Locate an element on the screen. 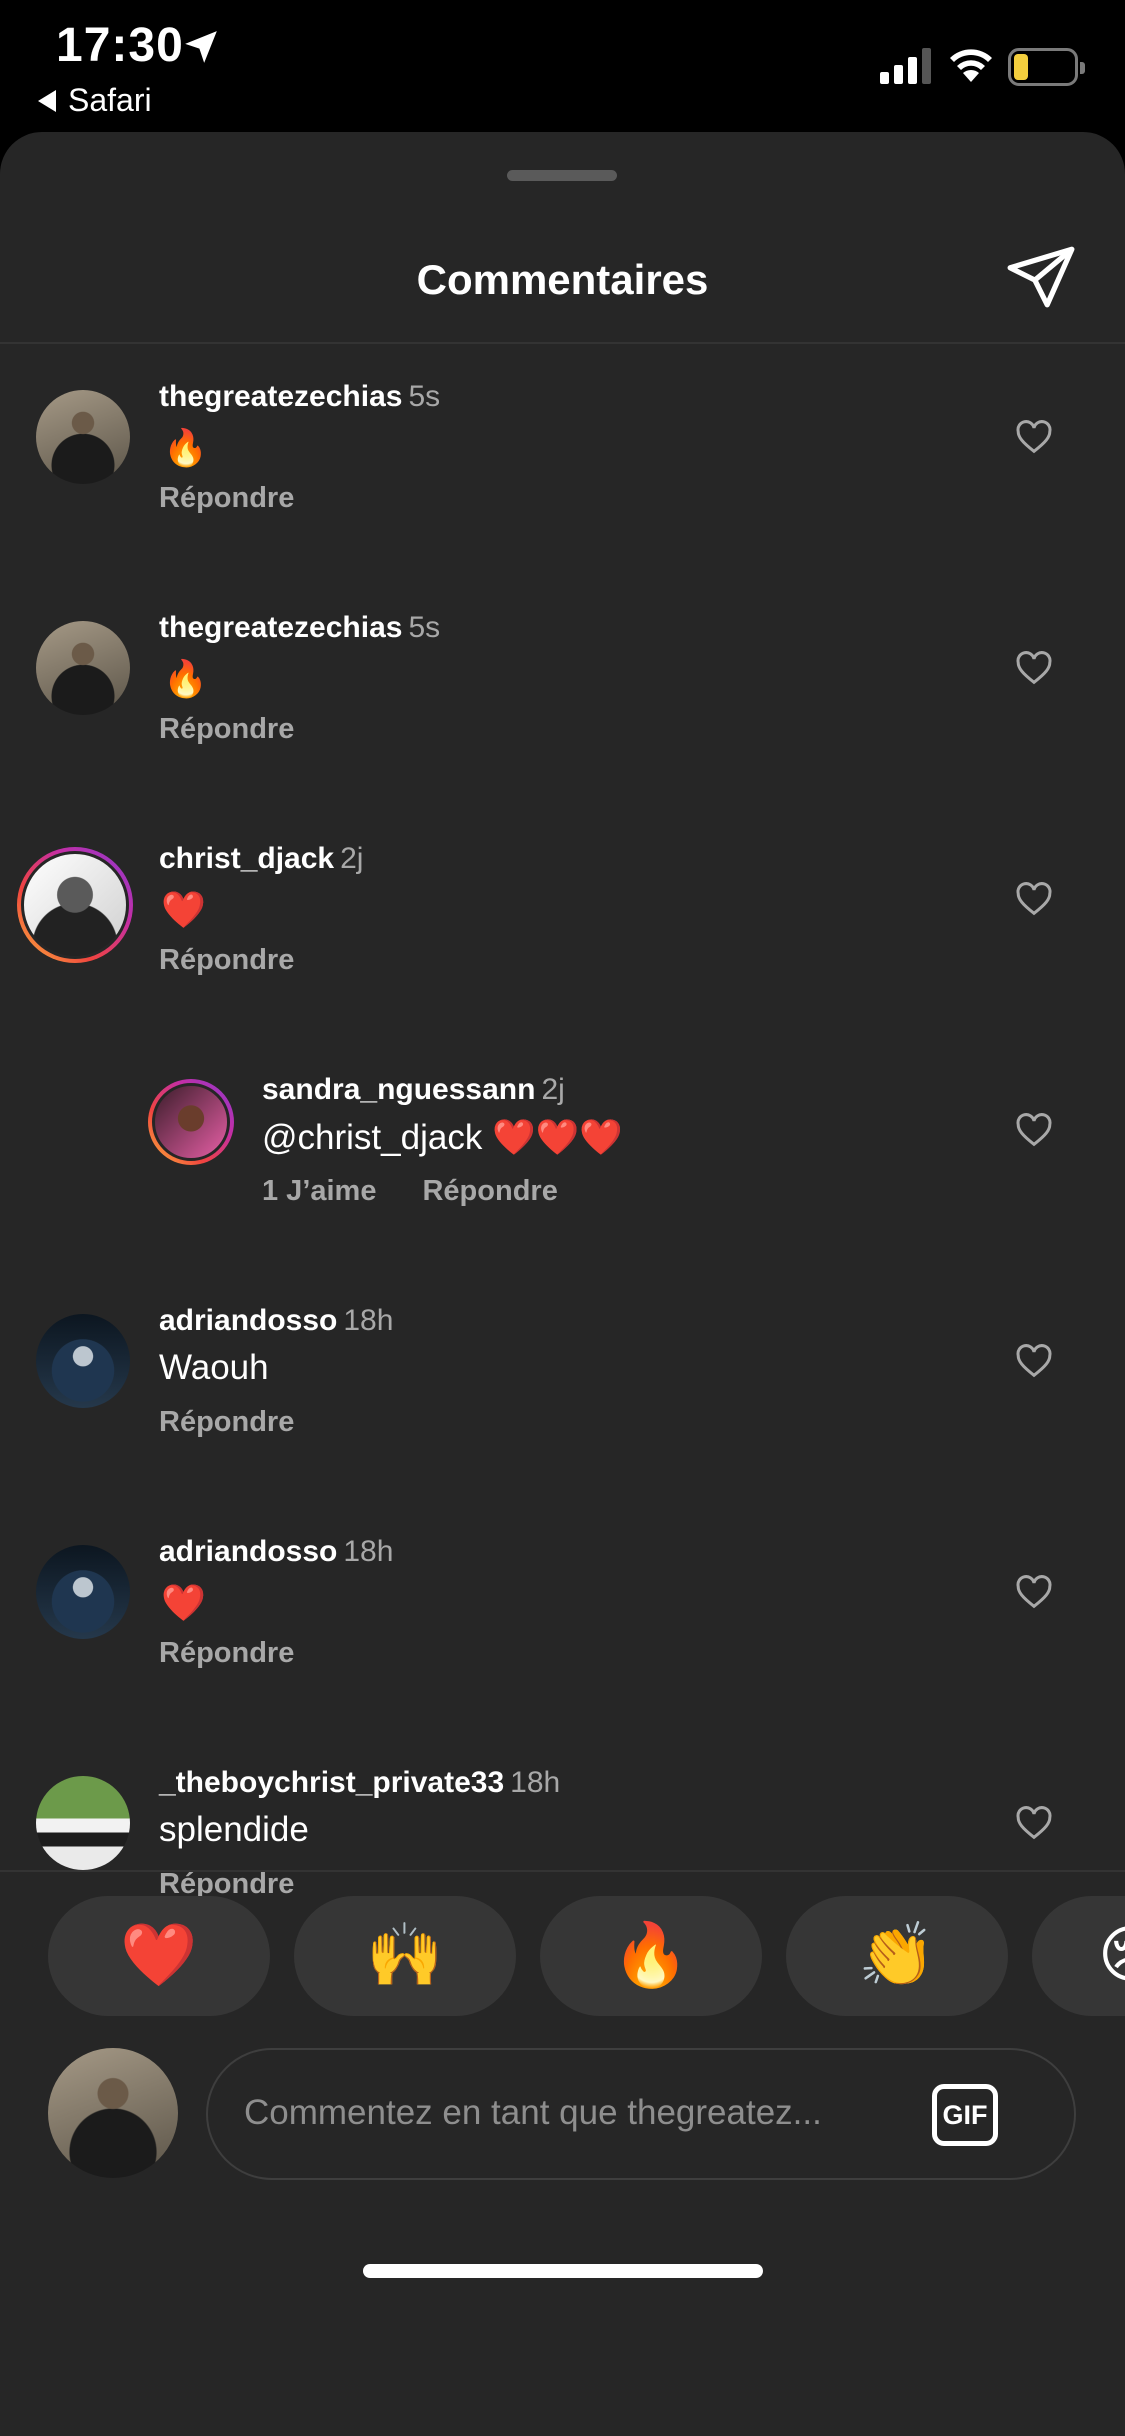  comment-item: adriandosso 18h ❤️ Répondre is located at coordinates (562, 1625).